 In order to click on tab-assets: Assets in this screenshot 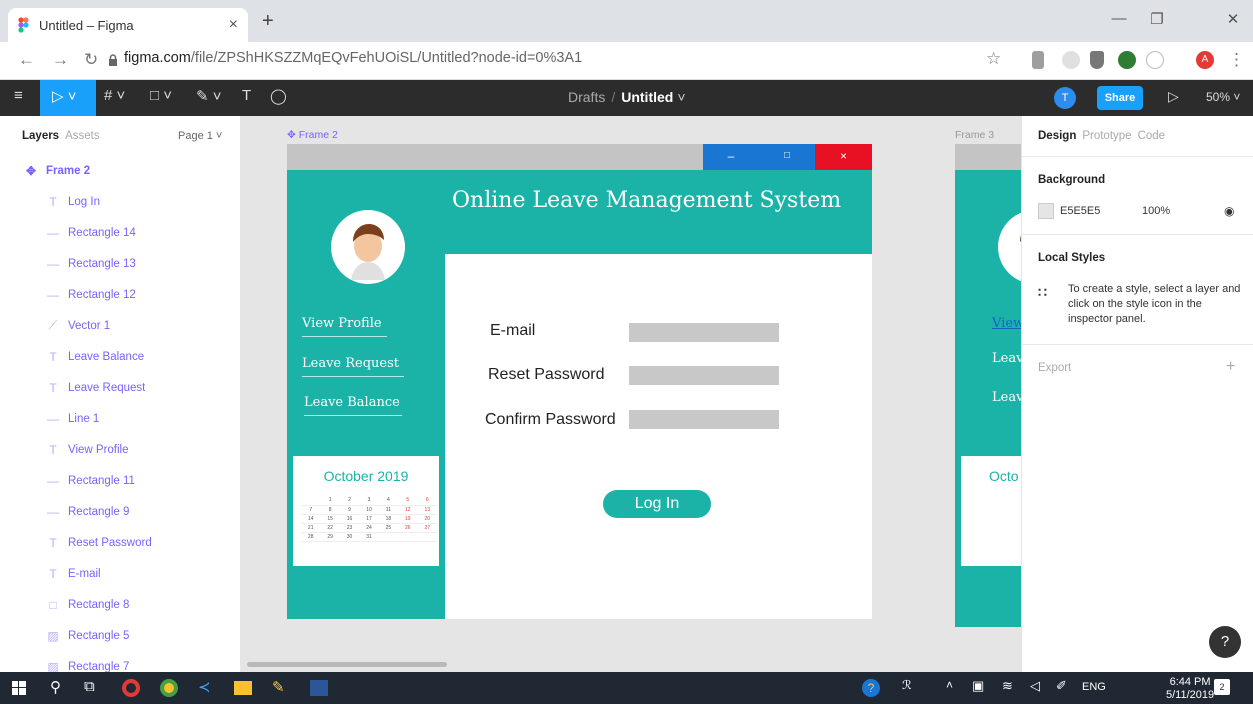, I will do `click(82, 136)`.